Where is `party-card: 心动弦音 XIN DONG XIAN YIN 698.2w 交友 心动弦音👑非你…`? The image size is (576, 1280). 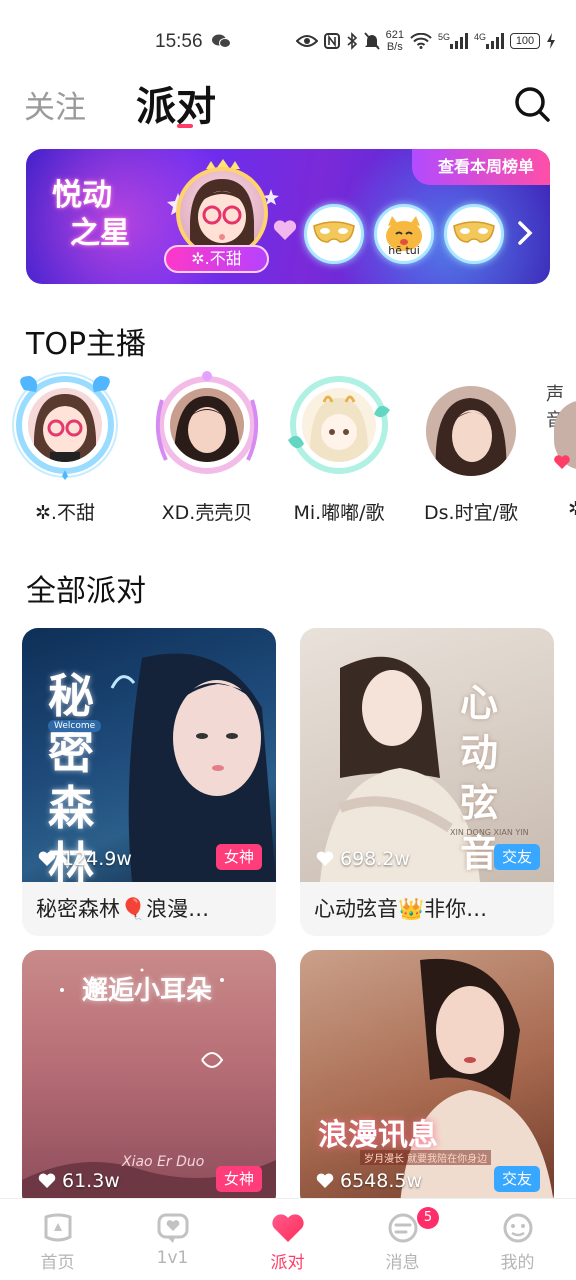
party-card: 心动弦音 XIN DONG XIAN YIN 698.2w 交友 心动弦音👑非你… is located at coordinates (427, 782).